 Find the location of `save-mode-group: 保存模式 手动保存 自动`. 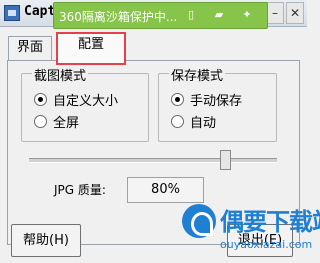

save-mode-group: 保存模式 手动保存 自动 is located at coordinates (217, 103).